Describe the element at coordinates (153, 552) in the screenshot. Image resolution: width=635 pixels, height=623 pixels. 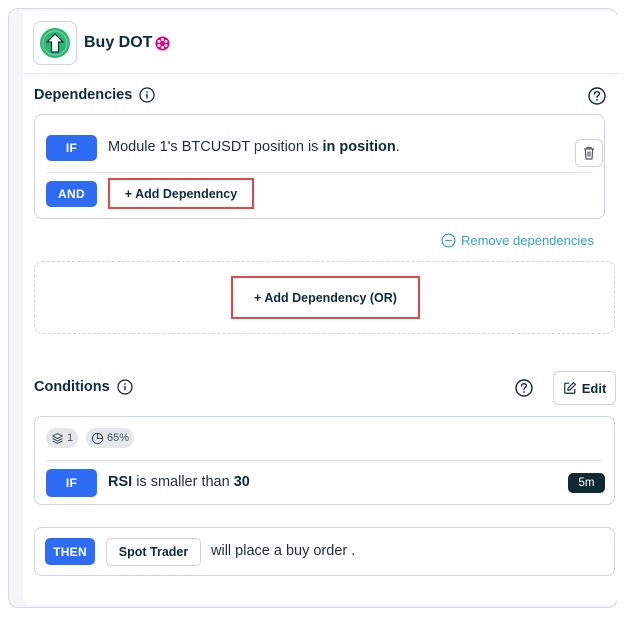
I see `trader-chip: Spot Trader` at that location.